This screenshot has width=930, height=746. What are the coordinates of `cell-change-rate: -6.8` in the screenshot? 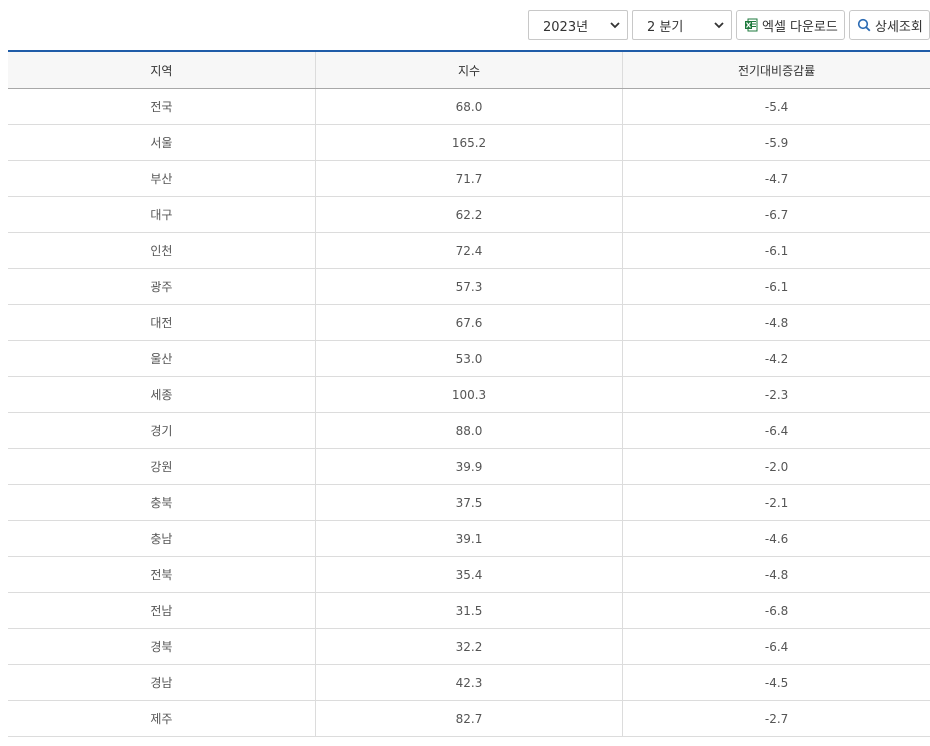 It's located at (776, 610).